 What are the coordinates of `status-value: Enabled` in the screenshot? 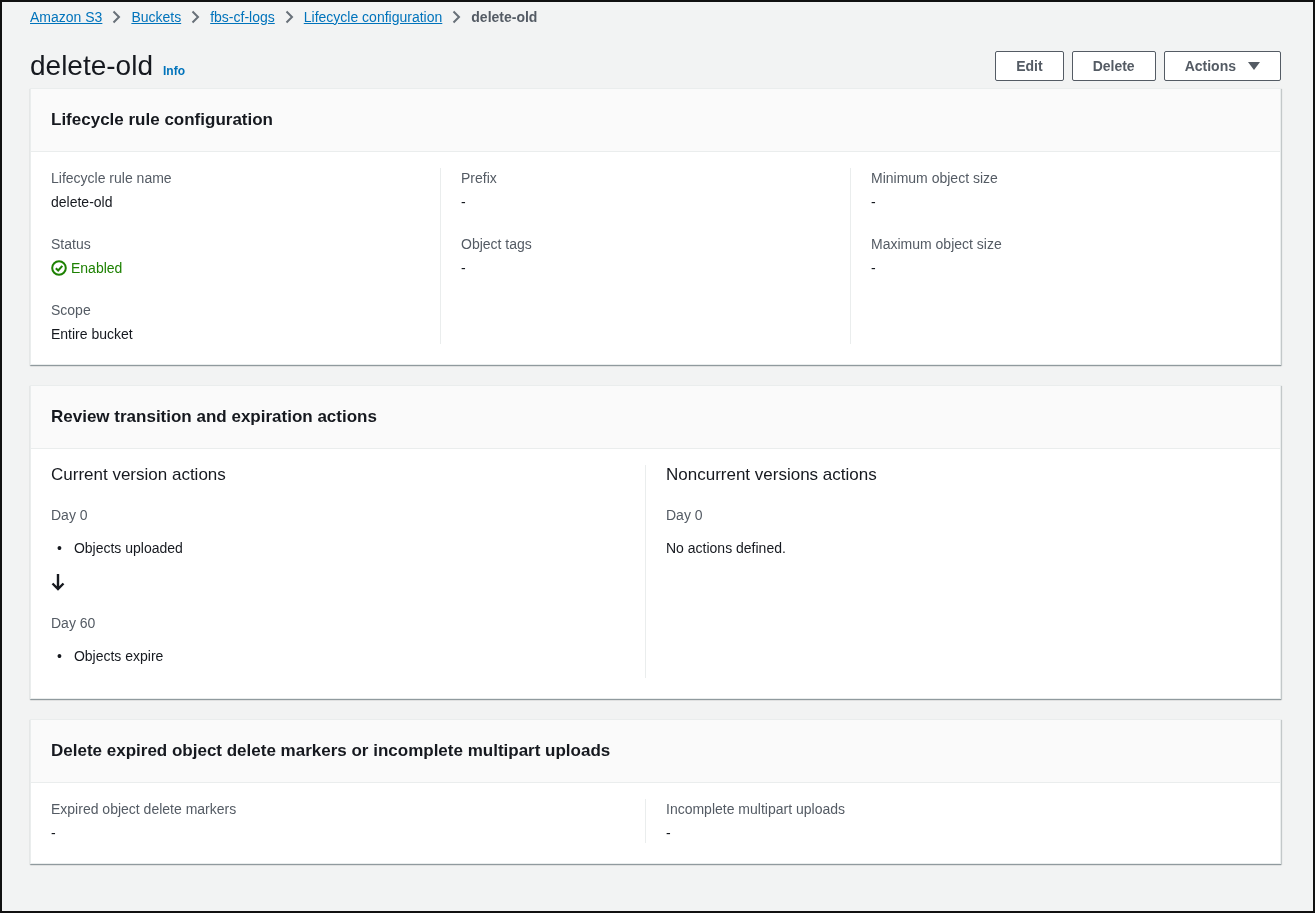 It's located at (97, 268).